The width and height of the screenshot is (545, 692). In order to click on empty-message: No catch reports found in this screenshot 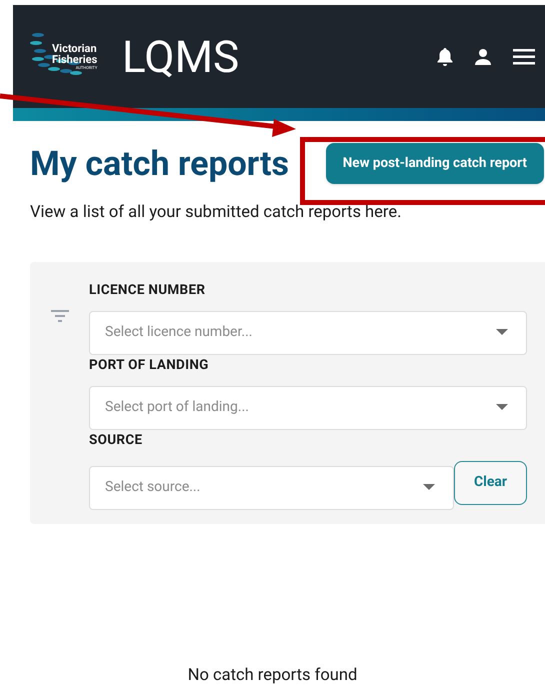, I will do `click(272, 676)`.